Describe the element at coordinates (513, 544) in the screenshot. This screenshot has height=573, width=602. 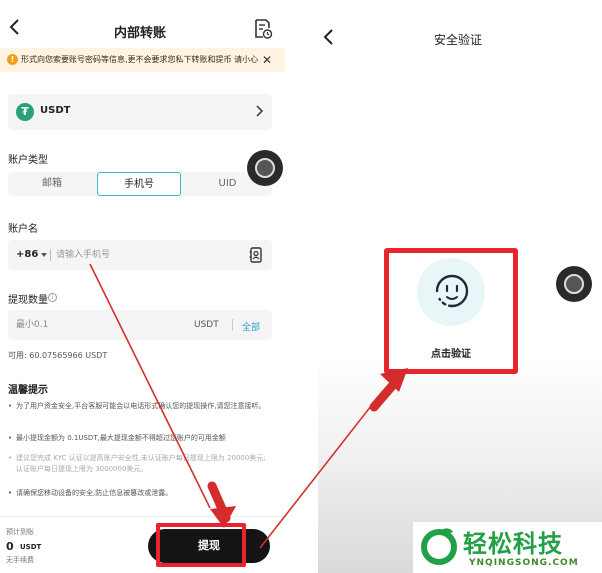
I see `watermark-text: 轻松科技` at that location.